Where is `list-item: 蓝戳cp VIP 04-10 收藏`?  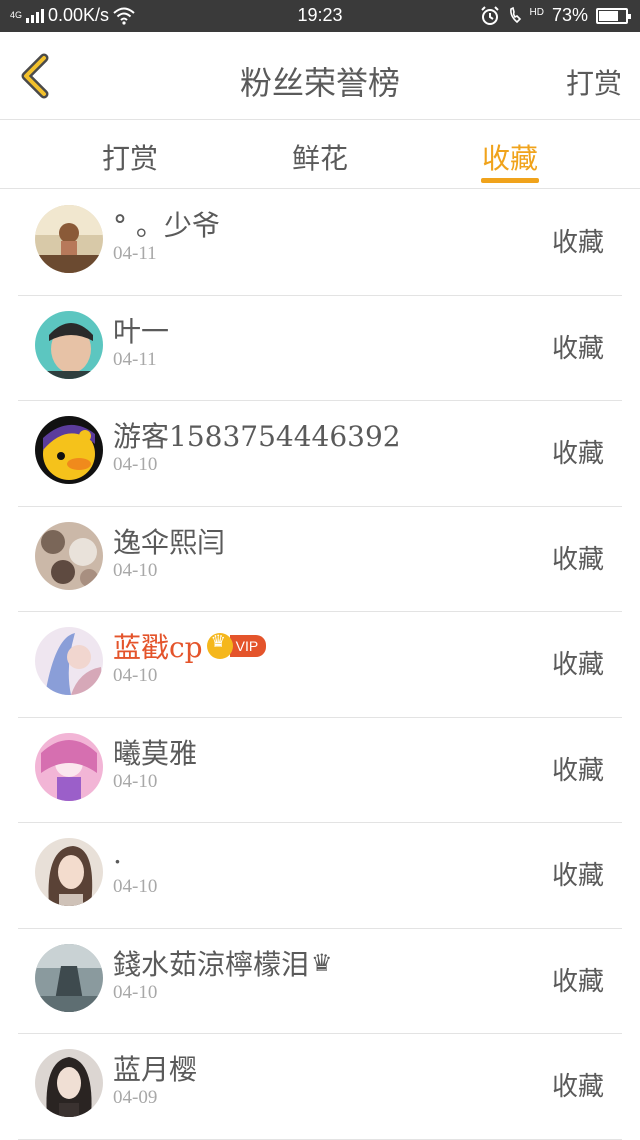
list-item: 蓝戳cp VIP 04-10 收藏 is located at coordinates (320, 665).